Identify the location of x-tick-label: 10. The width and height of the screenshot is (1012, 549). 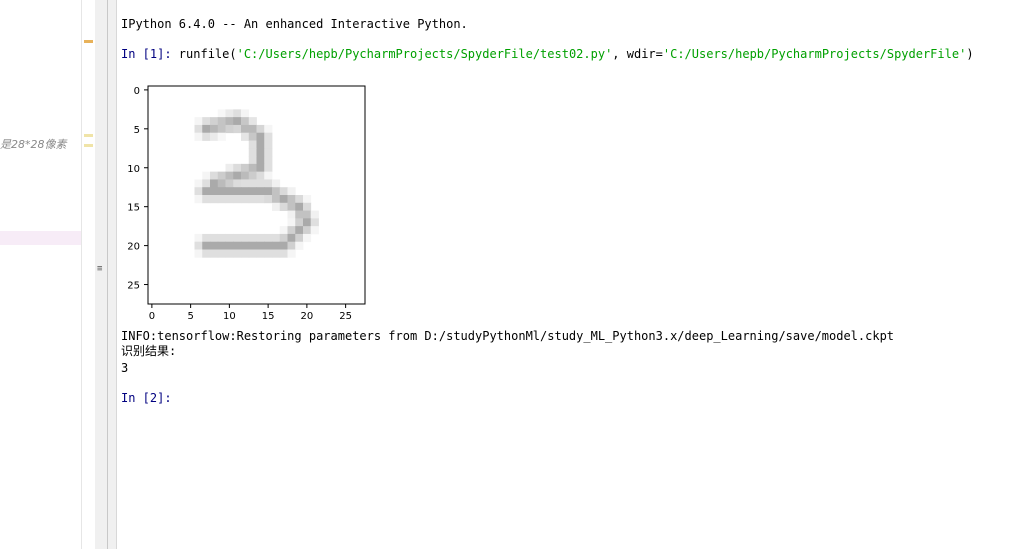
(229, 316).